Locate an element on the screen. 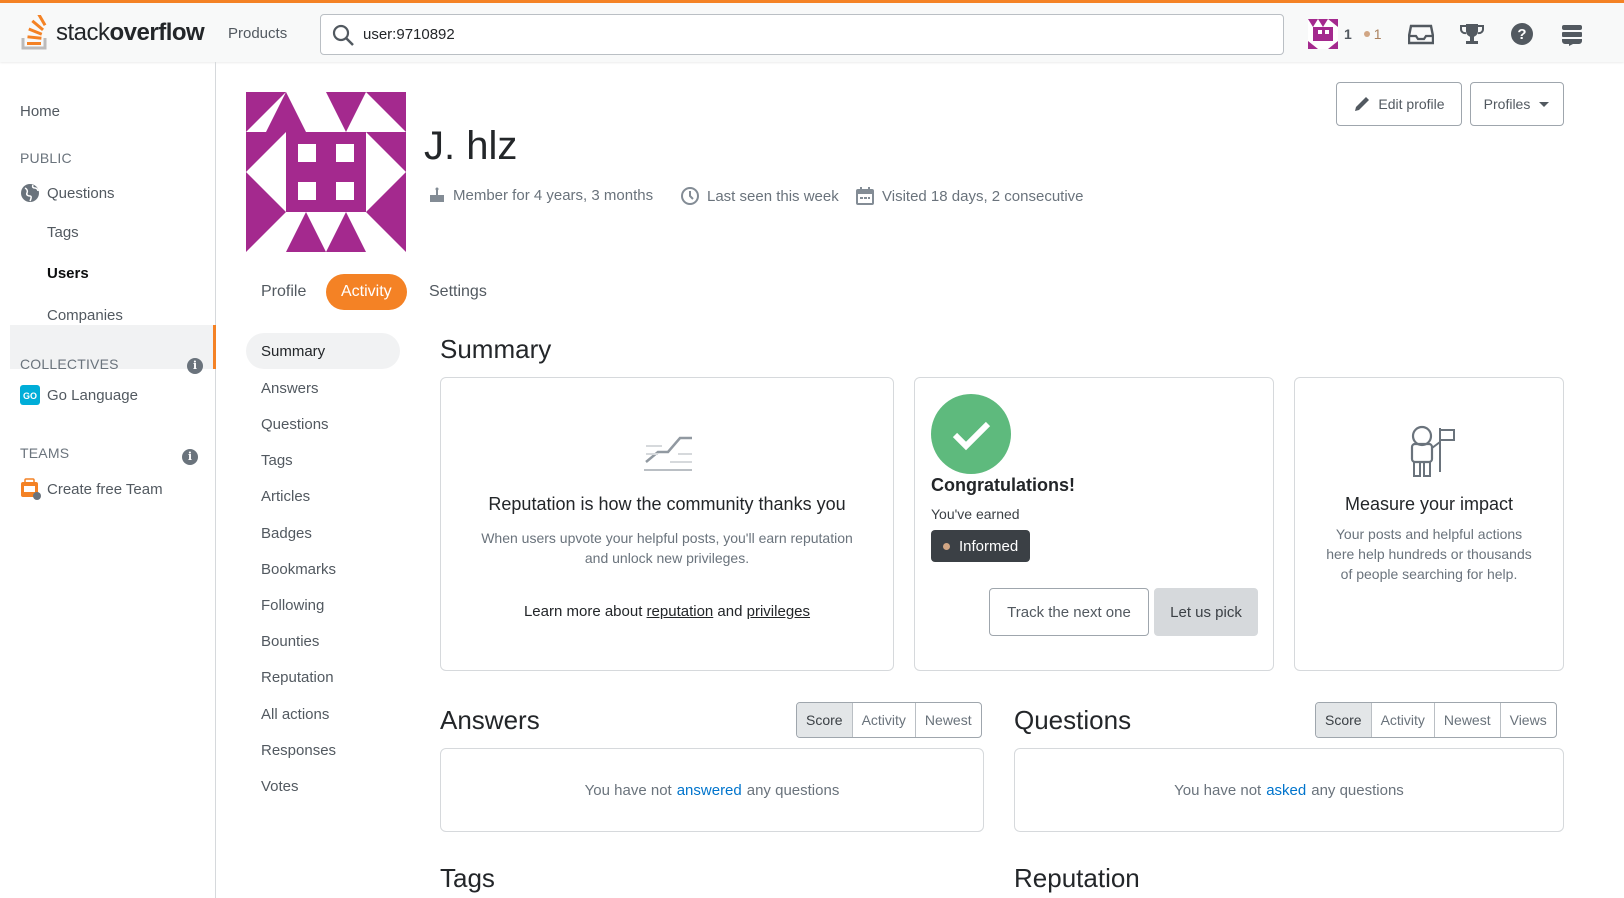 This screenshot has height=898, width=1624. go-language-icon: GO is located at coordinates (30, 395).